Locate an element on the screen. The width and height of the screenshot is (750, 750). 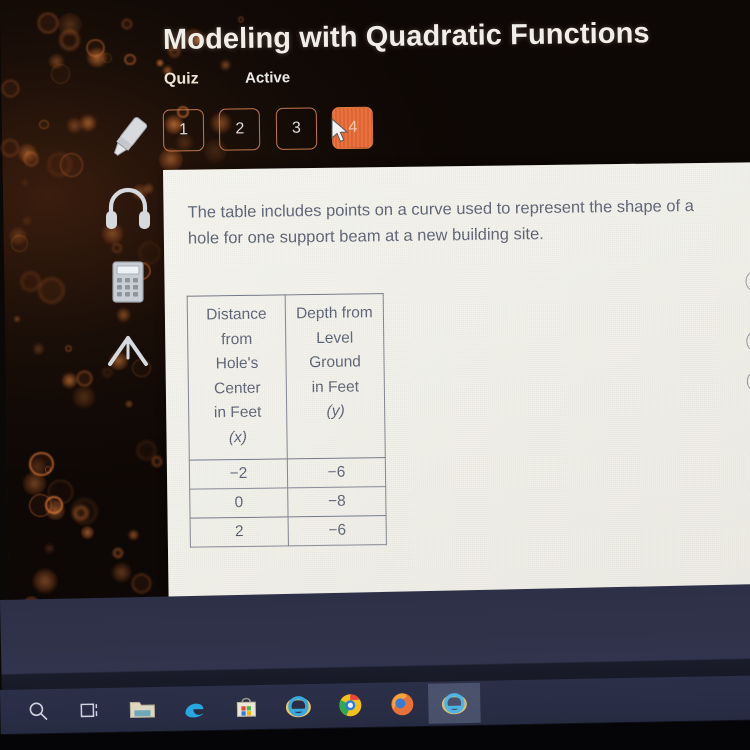
taskbar-file-explorer is located at coordinates (142, 709).